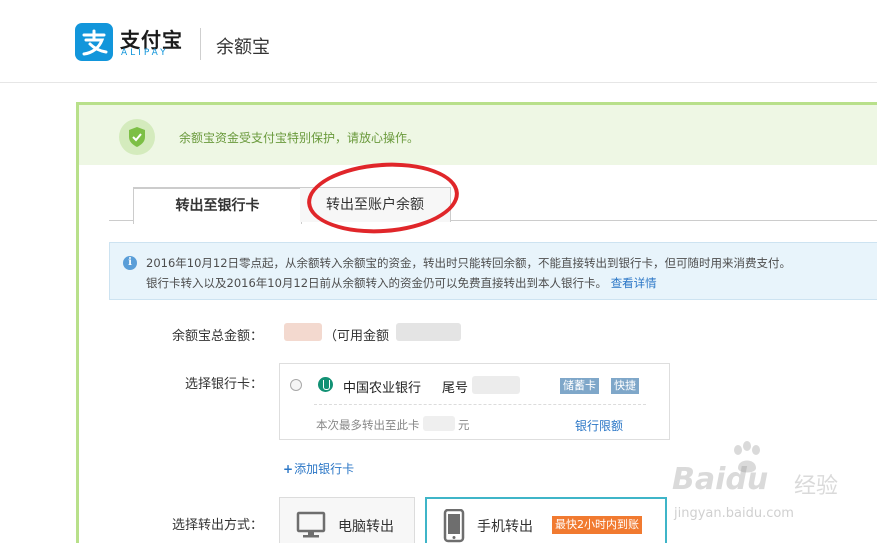 The width and height of the screenshot is (877, 543). Describe the element at coordinates (357, 336) in the screenshot. I see `available-amount-prefix: （可用金额` at that location.